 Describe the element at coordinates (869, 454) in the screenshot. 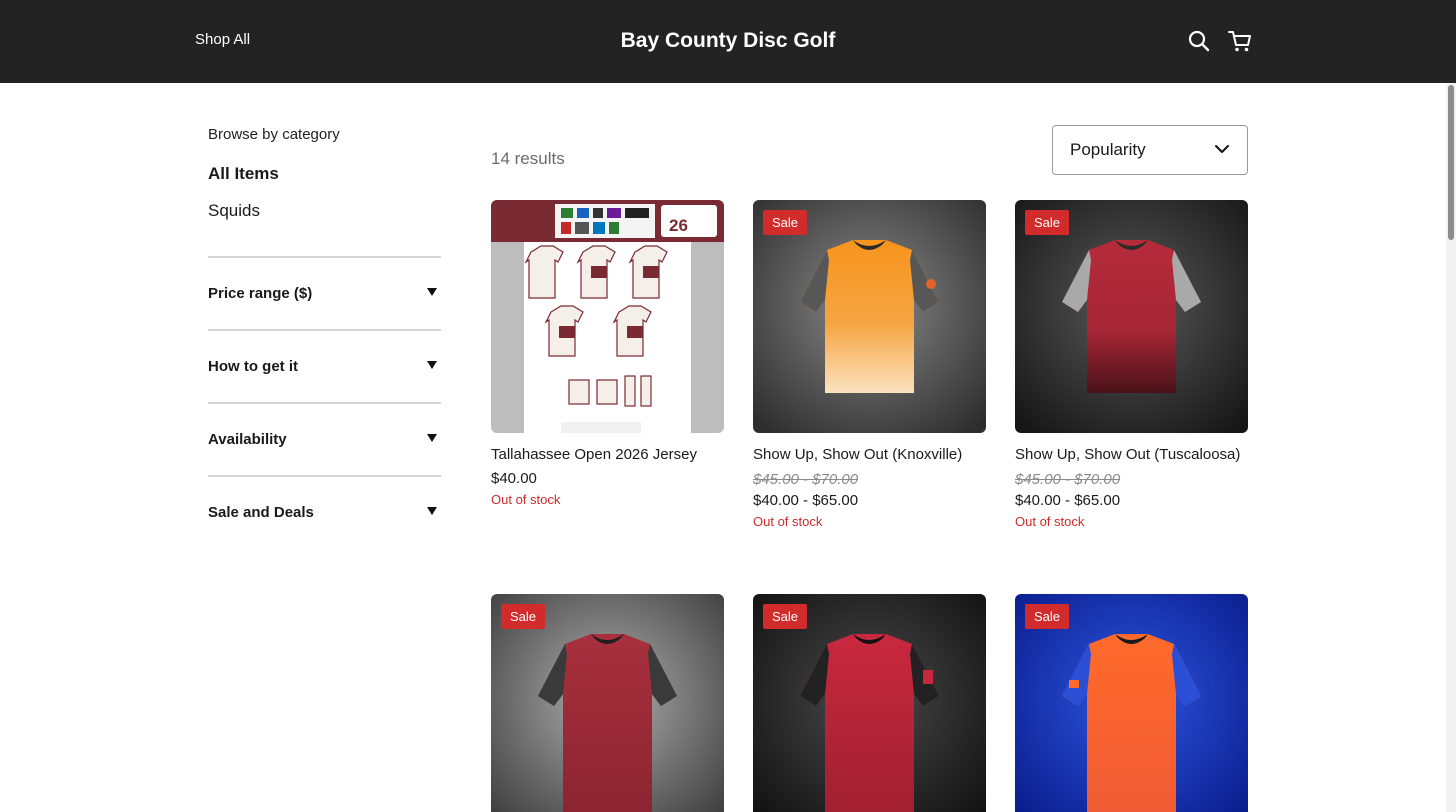

I see `product-name: Show Up, Show Out (Knoxville)` at that location.